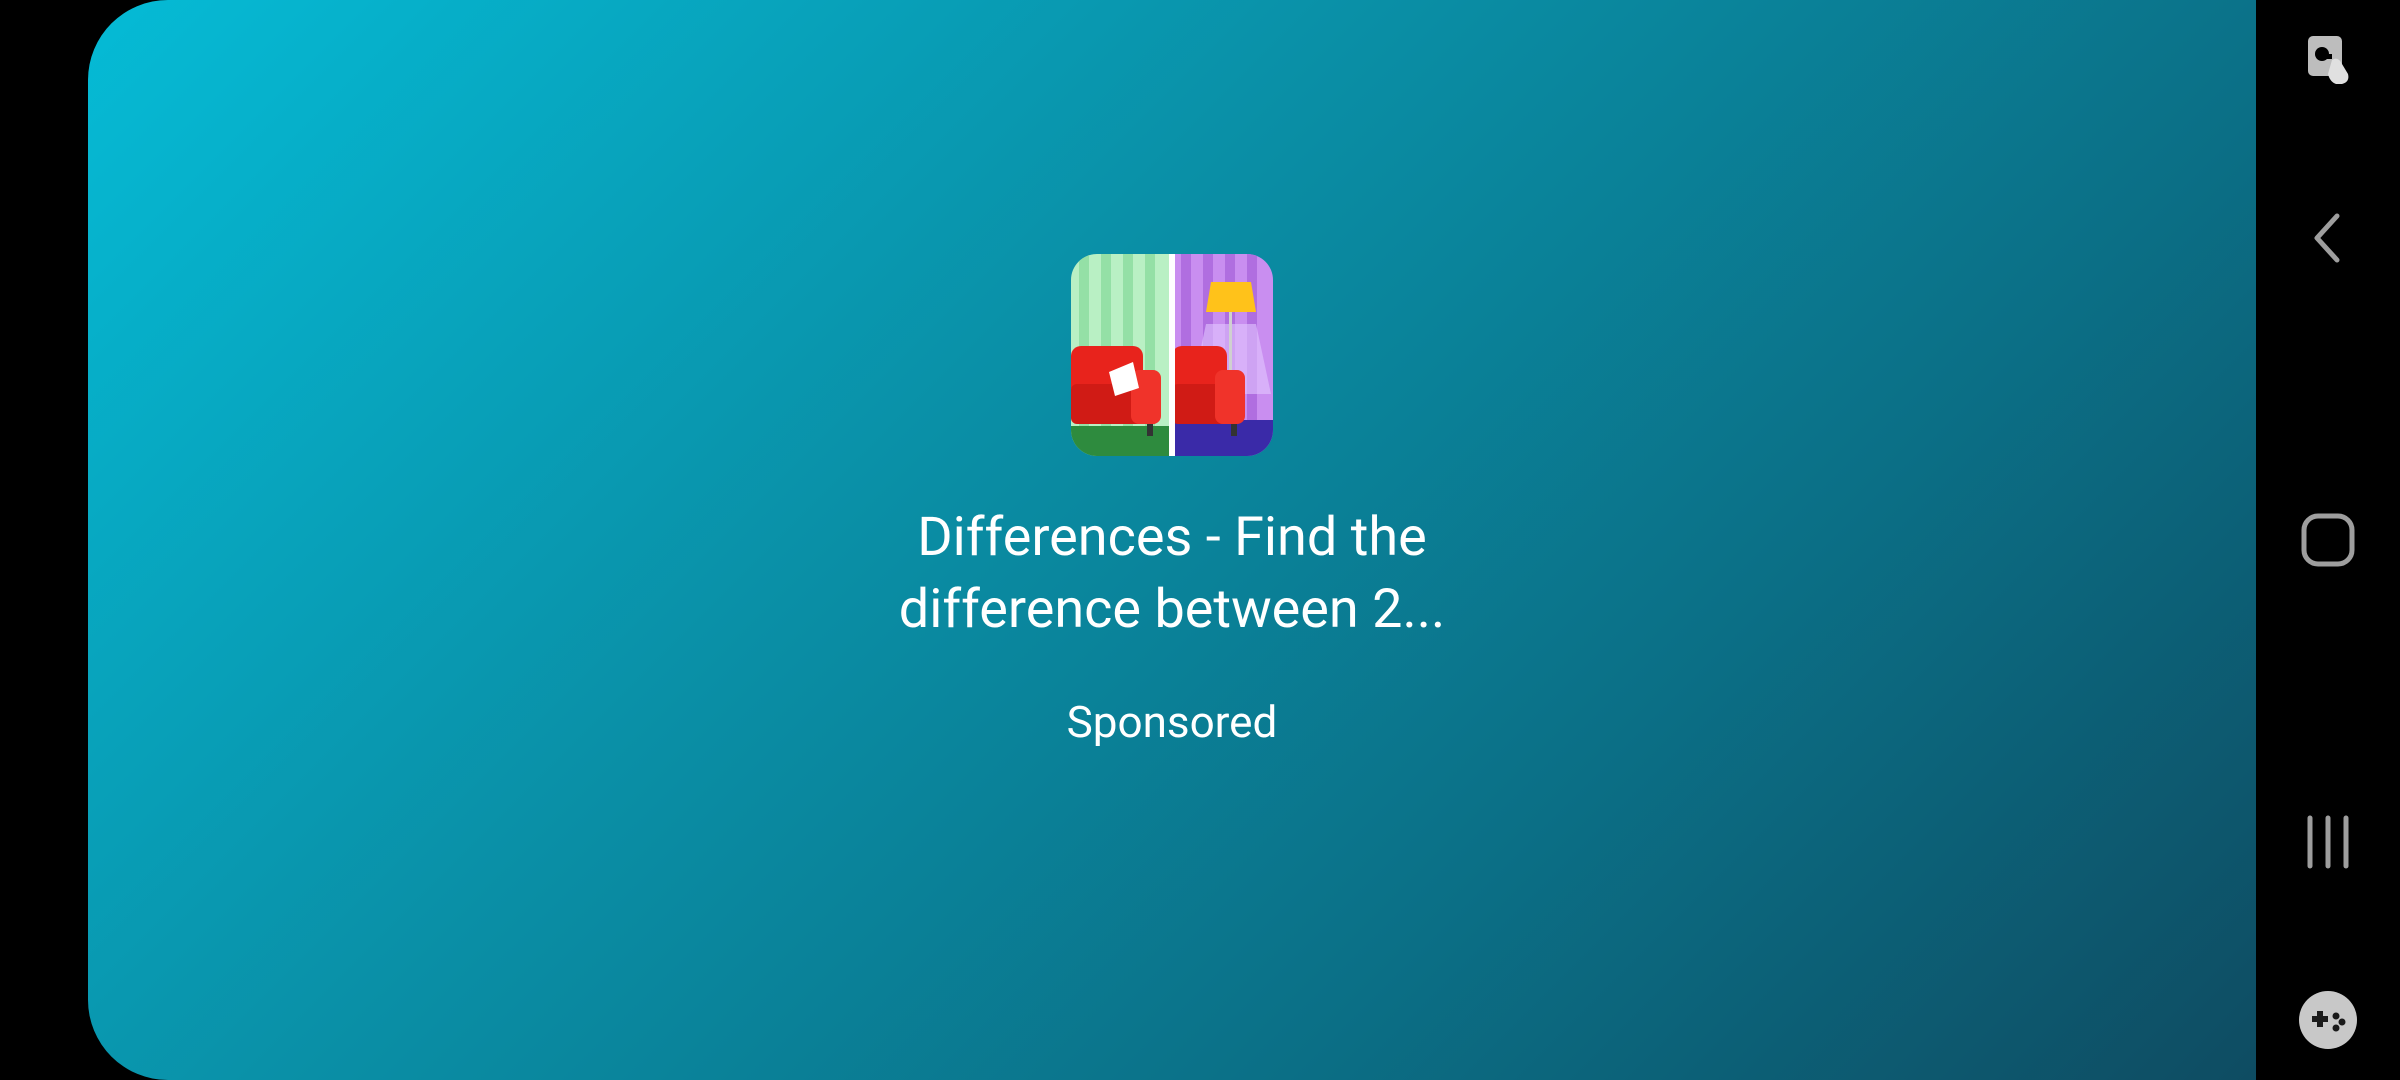  I want to click on home-icon, so click(2328, 540).